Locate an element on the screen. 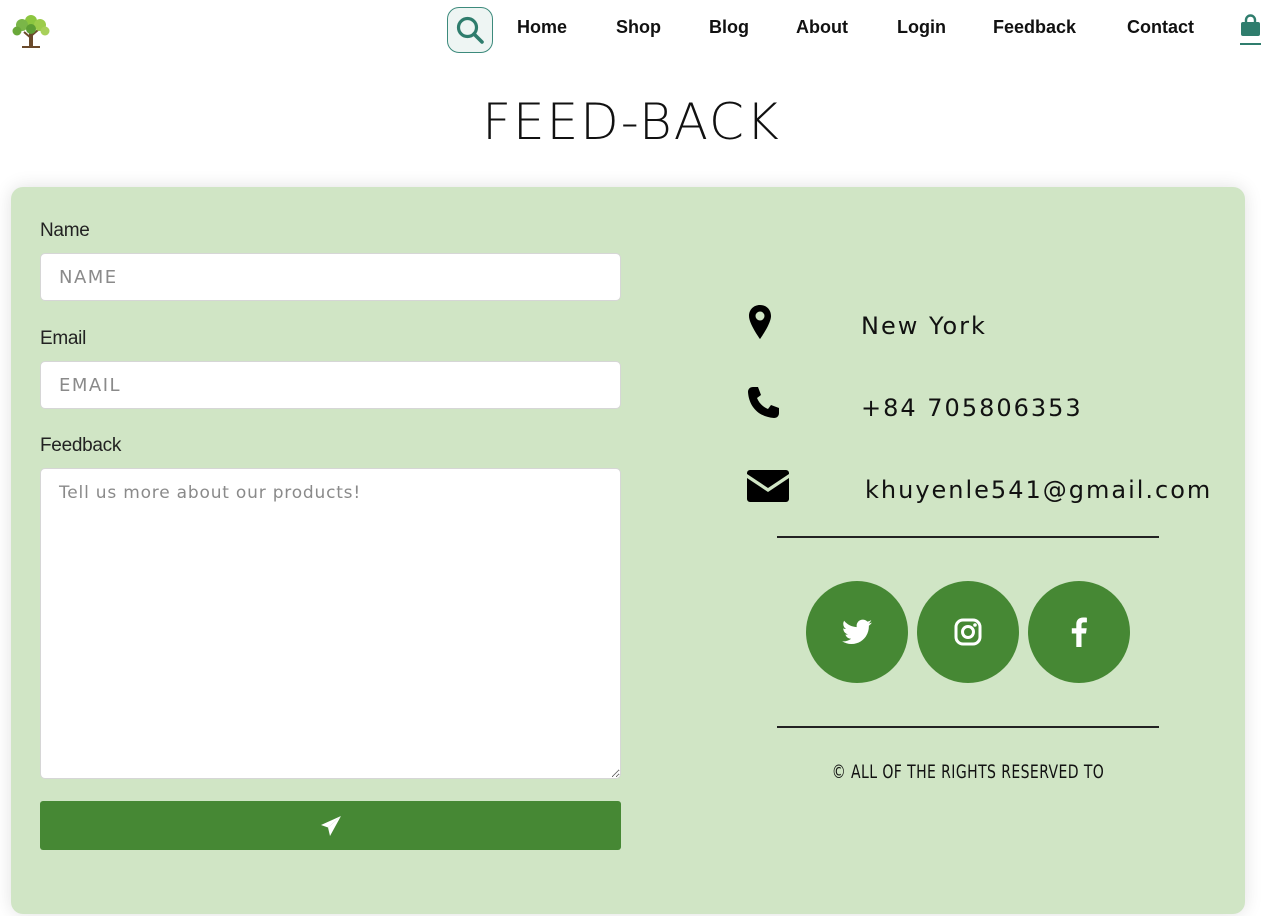 The height and width of the screenshot is (916, 1263). nav-home: Home is located at coordinates (542, 27).